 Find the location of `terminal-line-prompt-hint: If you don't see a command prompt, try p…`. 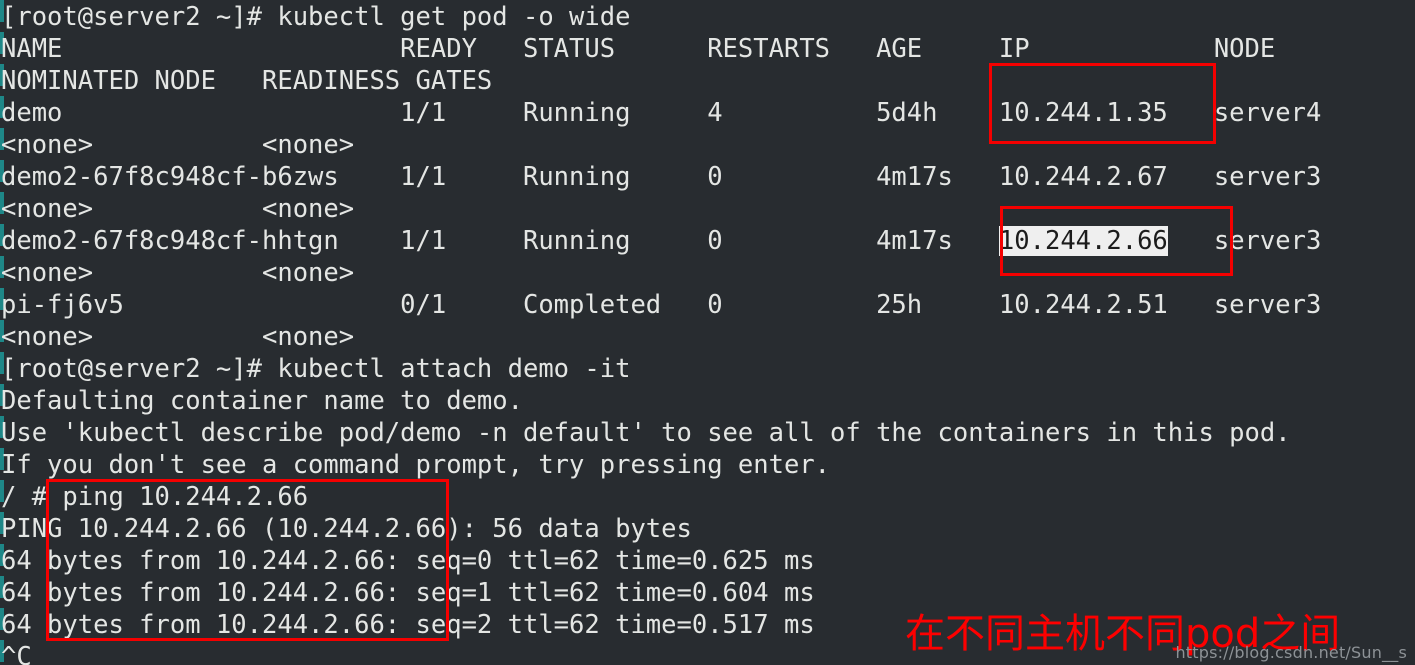

terminal-line-prompt-hint: If you don't see a command prompt, try p… is located at coordinates (416, 465).